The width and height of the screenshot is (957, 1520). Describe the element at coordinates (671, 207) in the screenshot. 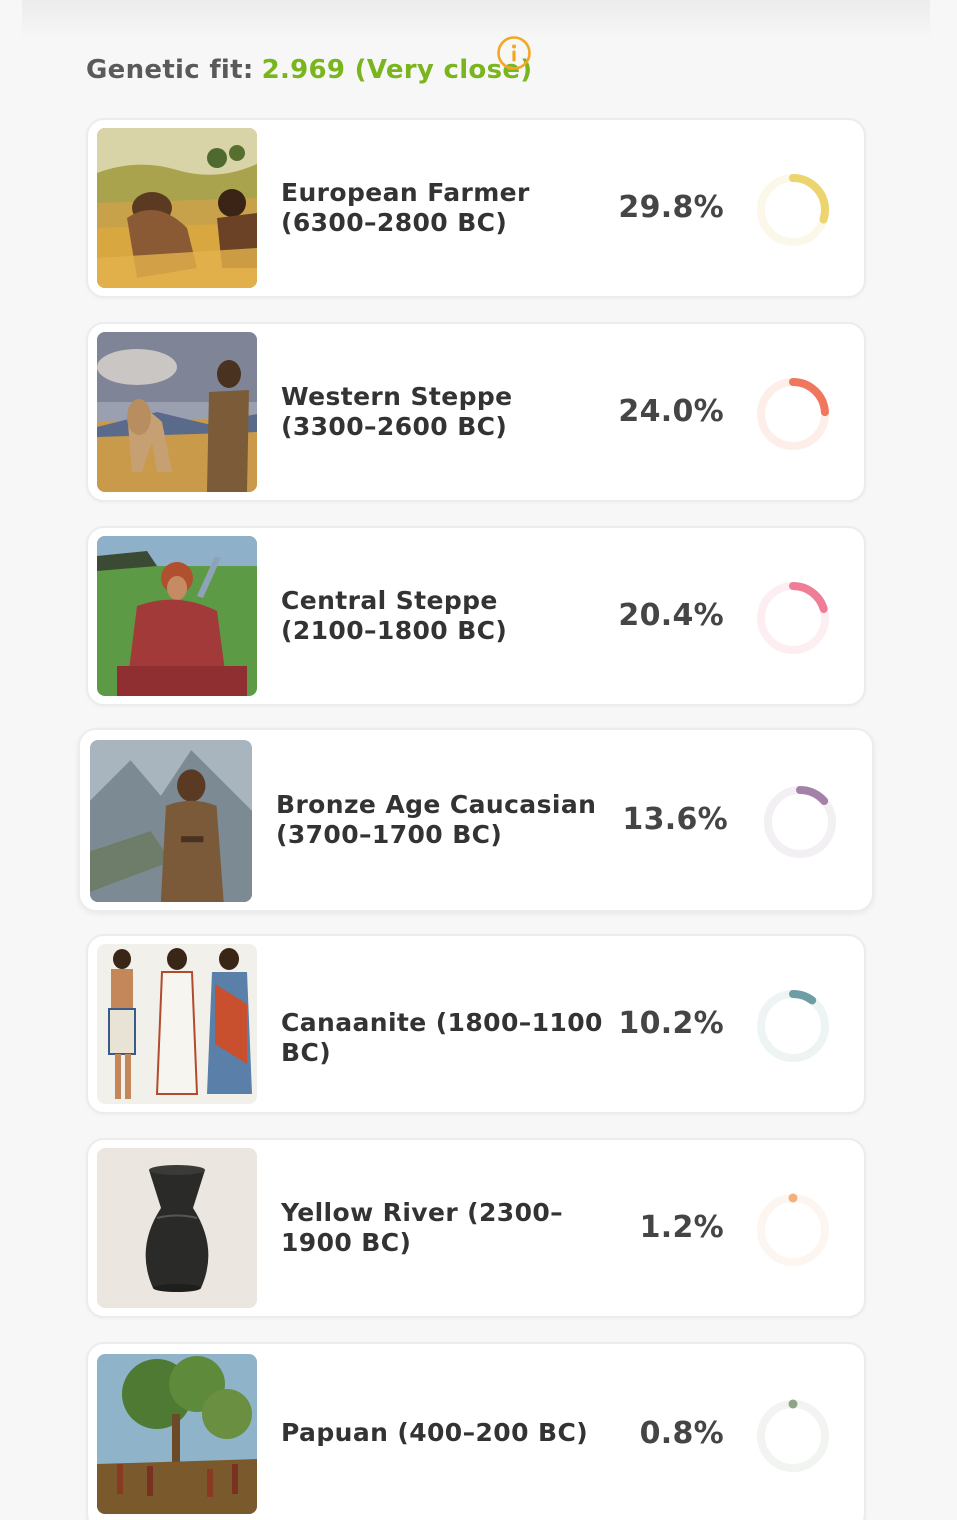

I see `population-percent: 29.8%` at that location.